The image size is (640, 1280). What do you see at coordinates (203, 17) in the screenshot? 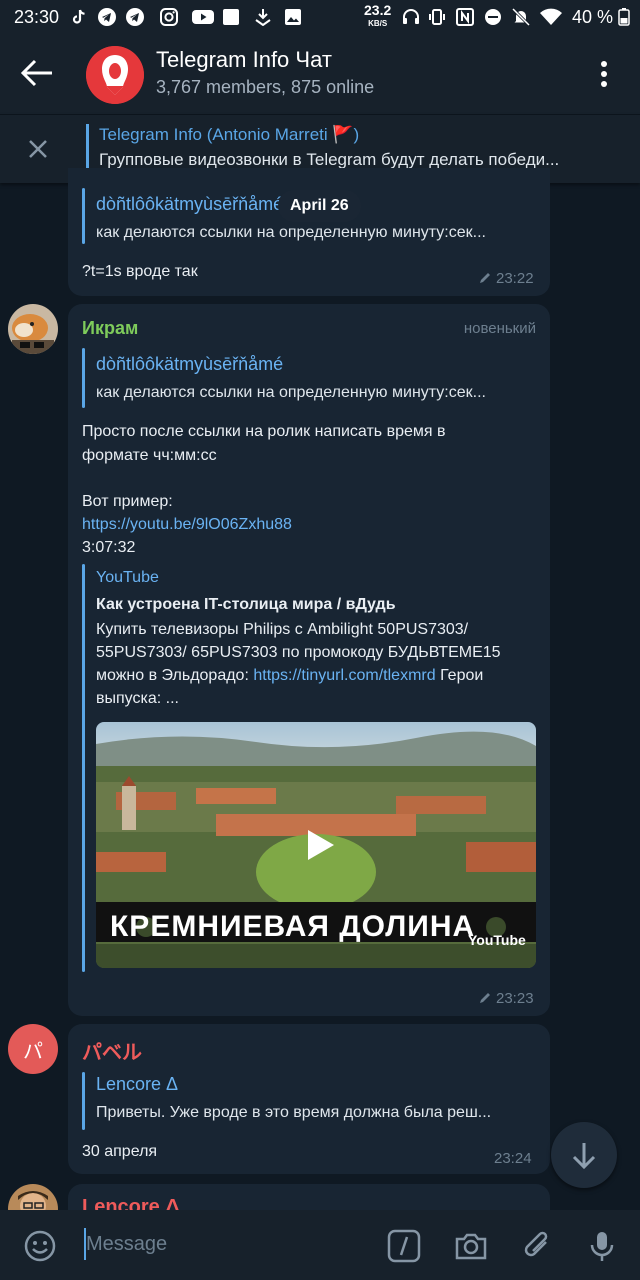
I see `youtube-icon` at bounding box center [203, 17].